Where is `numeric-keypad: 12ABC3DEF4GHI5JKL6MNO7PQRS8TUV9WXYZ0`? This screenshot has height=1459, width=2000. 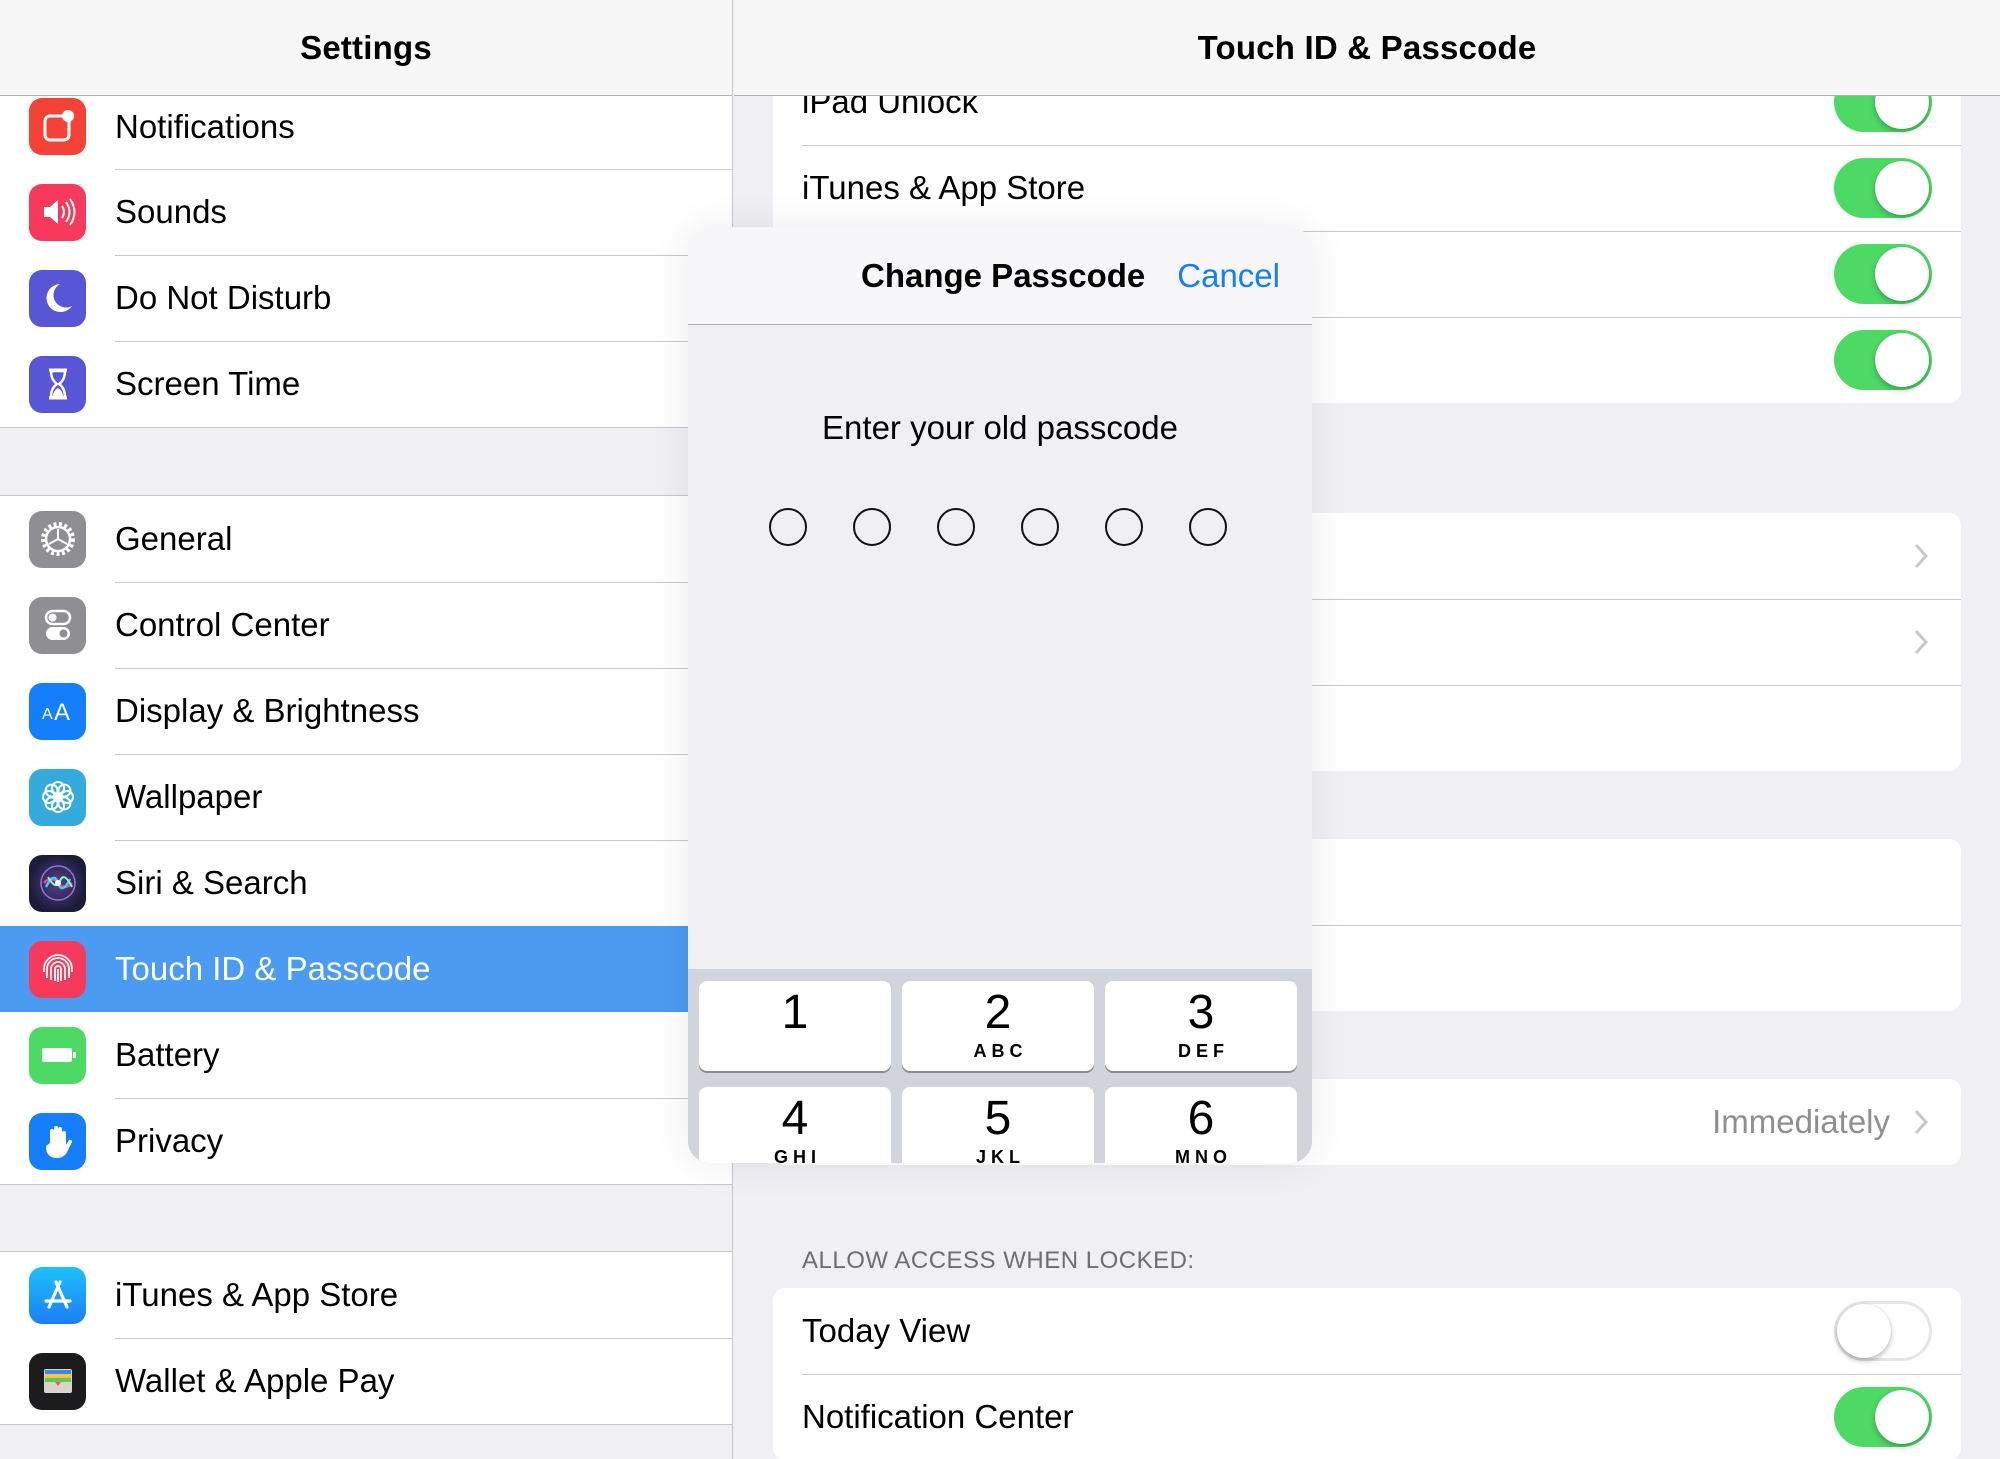 numeric-keypad: 12ABC3DEF4GHI5JKL6MNO7PQRS8TUV9WXYZ0 is located at coordinates (1000, 1066).